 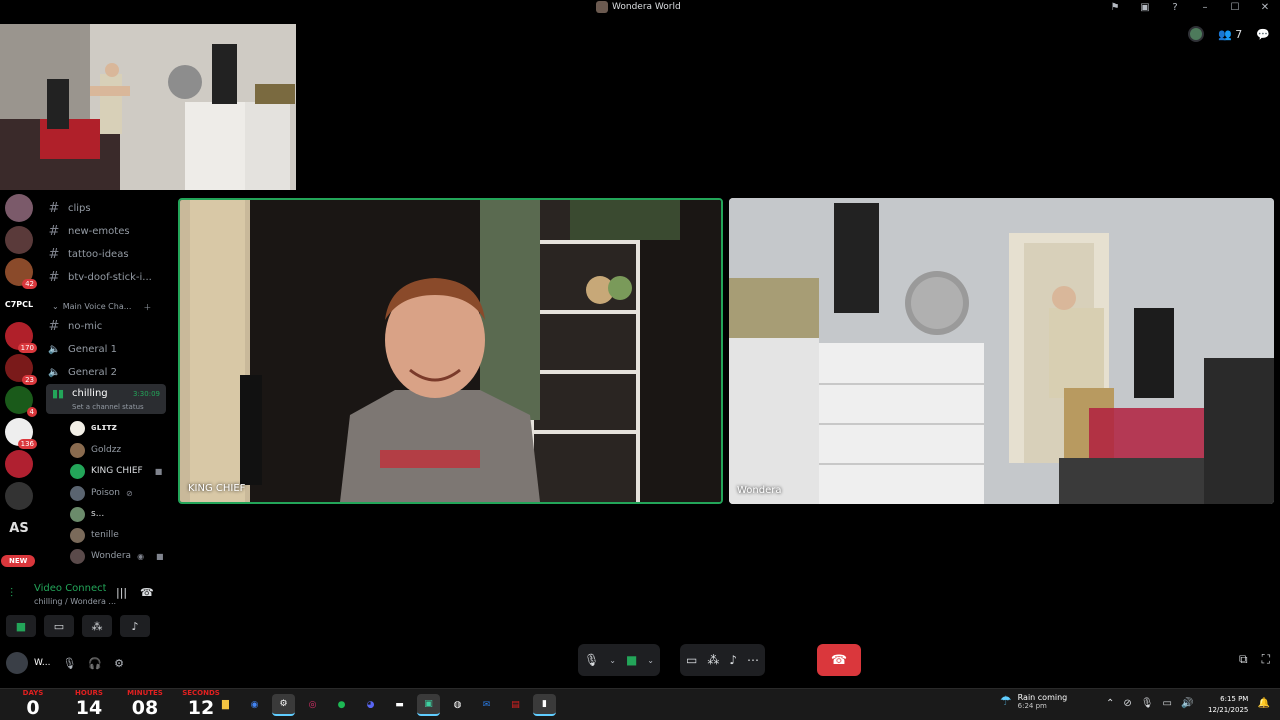 I want to click on chevron-up-icon: ⌃, so click(x=1110, y=703).